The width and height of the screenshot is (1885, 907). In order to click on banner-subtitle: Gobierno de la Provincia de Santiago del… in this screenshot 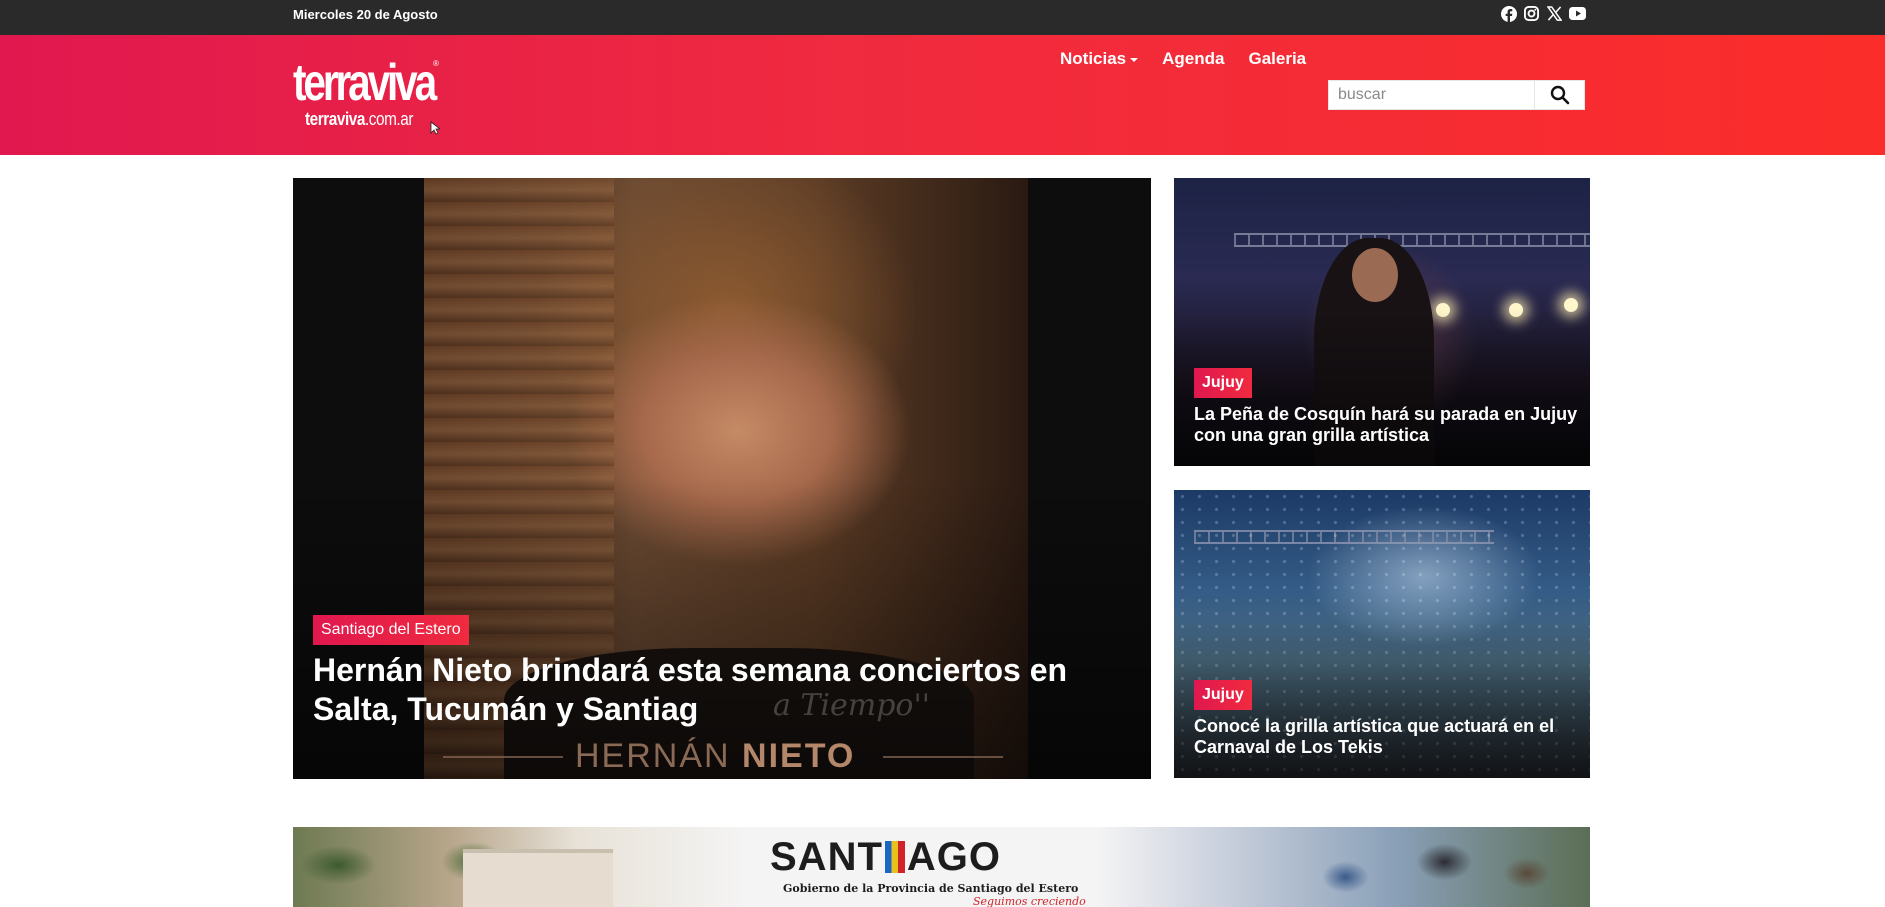, I will do `click(931, 888)`.